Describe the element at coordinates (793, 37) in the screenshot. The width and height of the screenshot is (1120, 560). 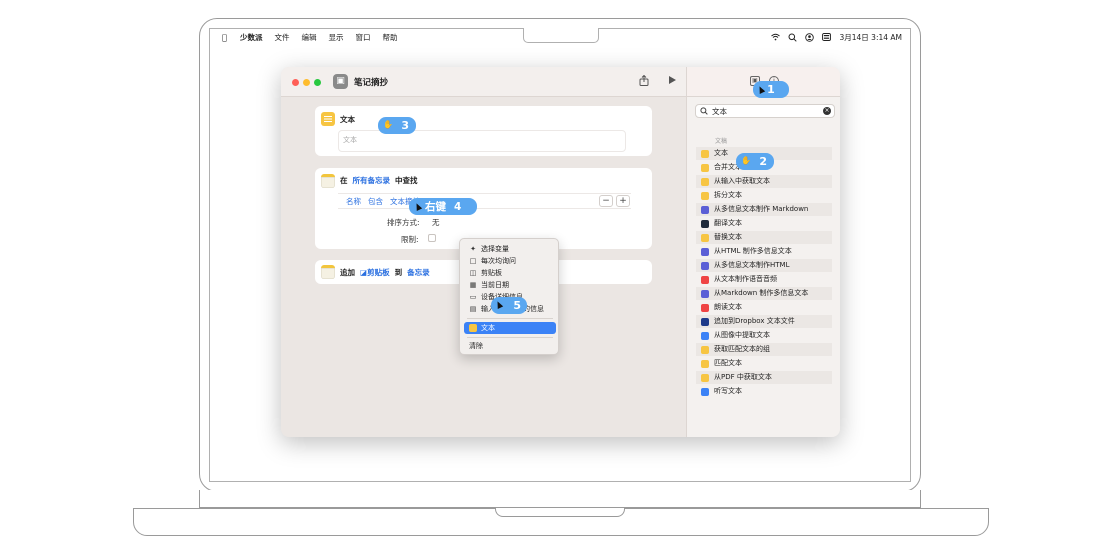
I see `search-icon` at that location.